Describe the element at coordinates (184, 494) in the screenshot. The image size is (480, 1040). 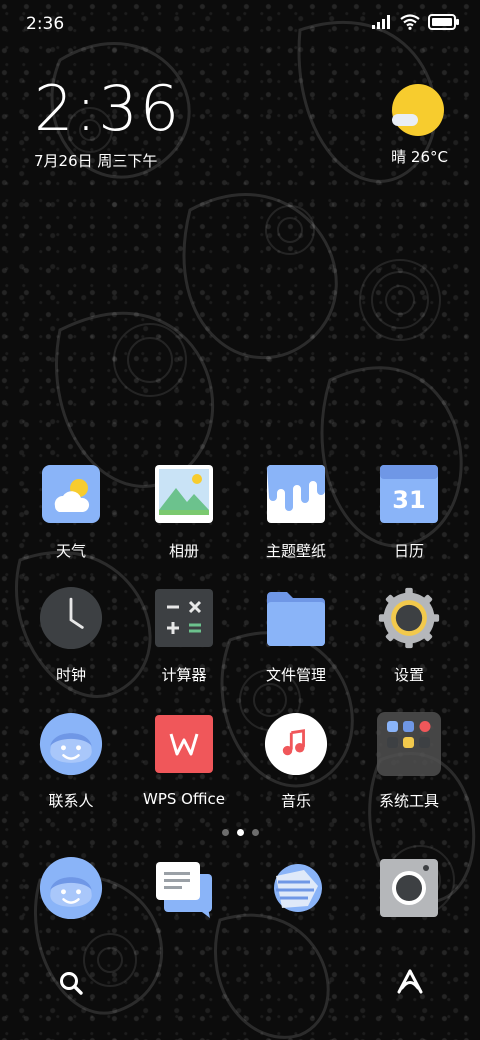
I see `gallery-app-icon` at that location.